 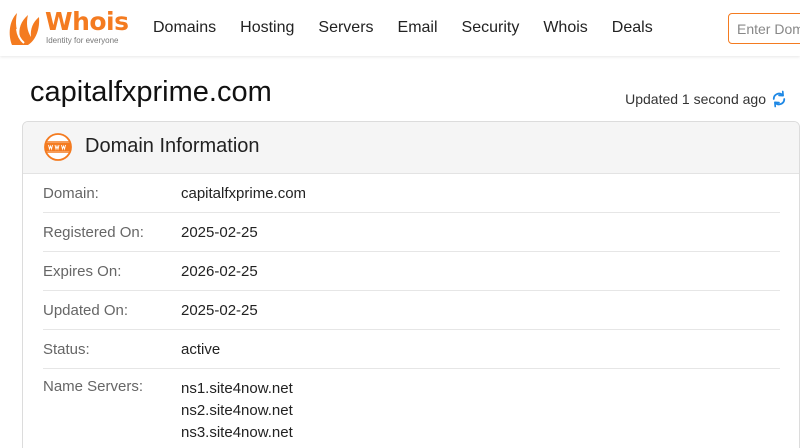 I want to click on info-row-domain: Domain: capitalfxprime.com, so click(x=411, y=193).